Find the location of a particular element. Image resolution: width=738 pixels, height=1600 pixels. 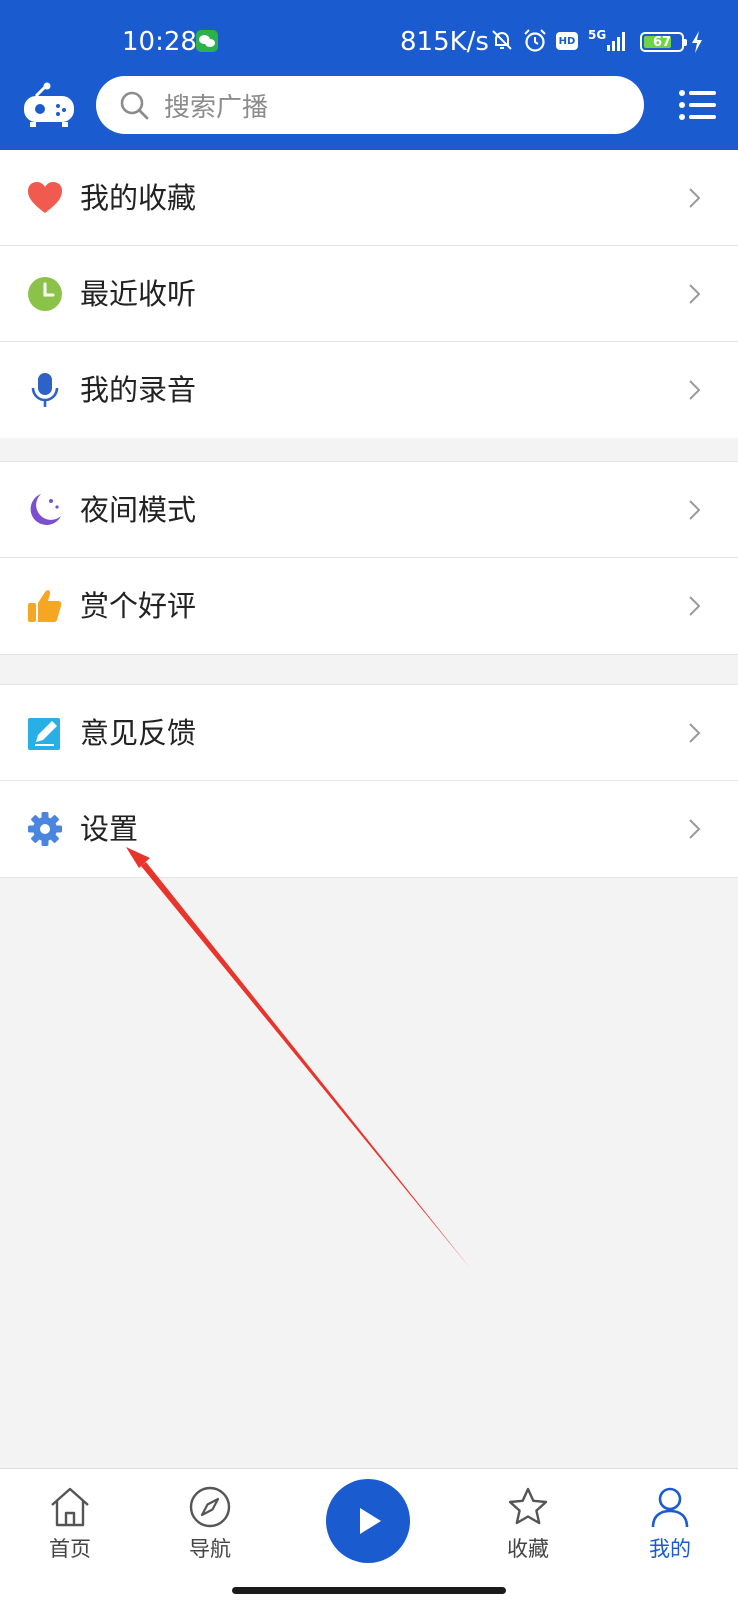

top-bar: 10:28 815K/s HD 5G 67 搜索广播 is located at coordinates (369, 75).